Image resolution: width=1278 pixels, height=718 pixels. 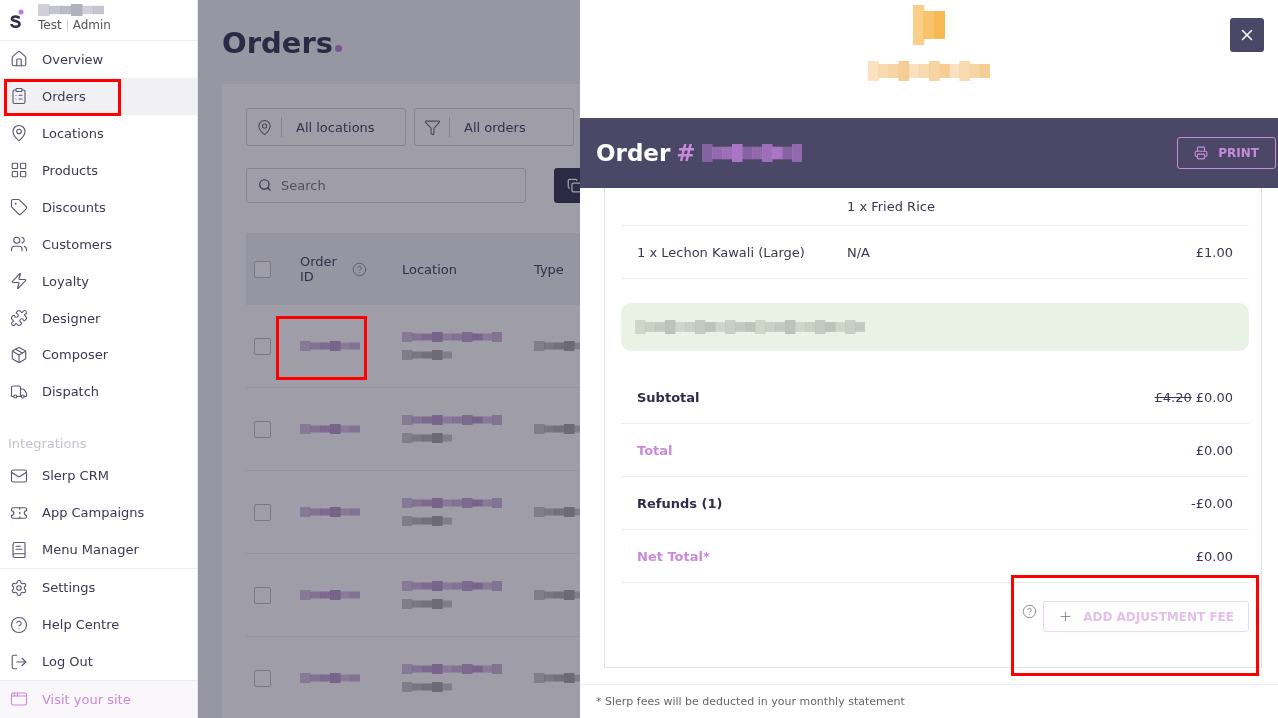 What do you see at coordinates (98, 588) in the screenshot?
I see `nav-item: Settings` at bounding box center [98, 588].